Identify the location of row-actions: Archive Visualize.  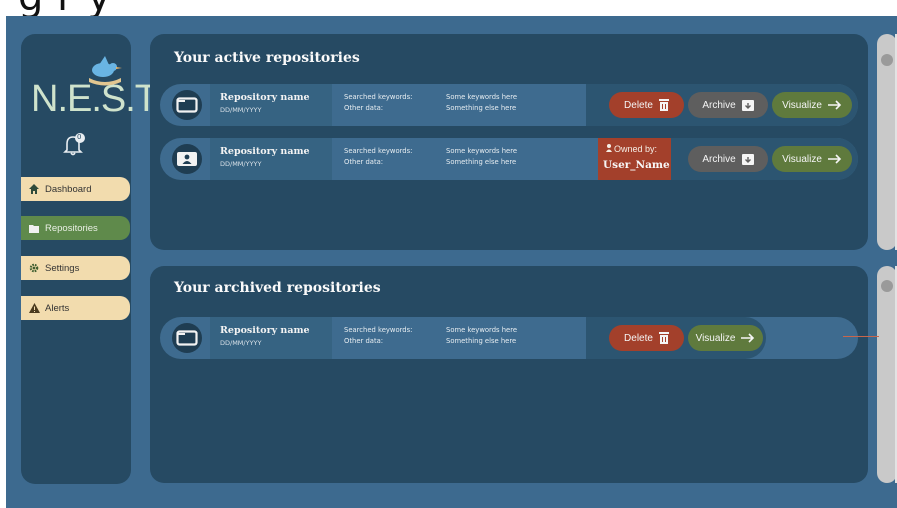
(764, 159).